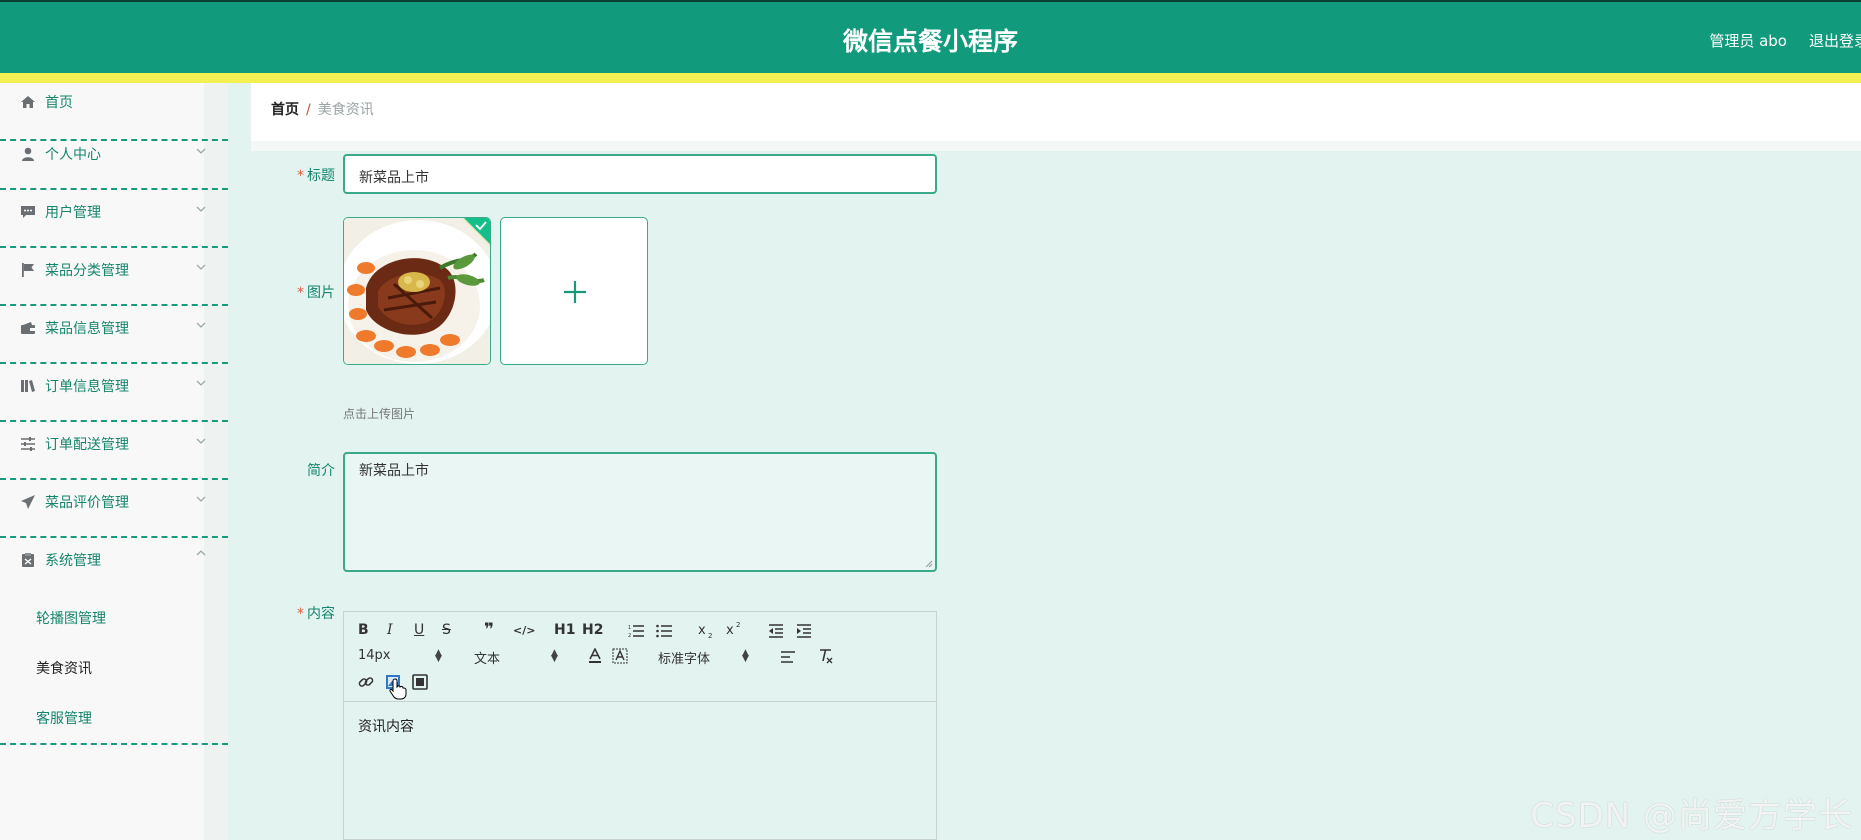  What do you see at coordinates (114, 219) in the screenshot?
I see `sidebar-item-users: 用户管理` at bounding box center [114, 219].